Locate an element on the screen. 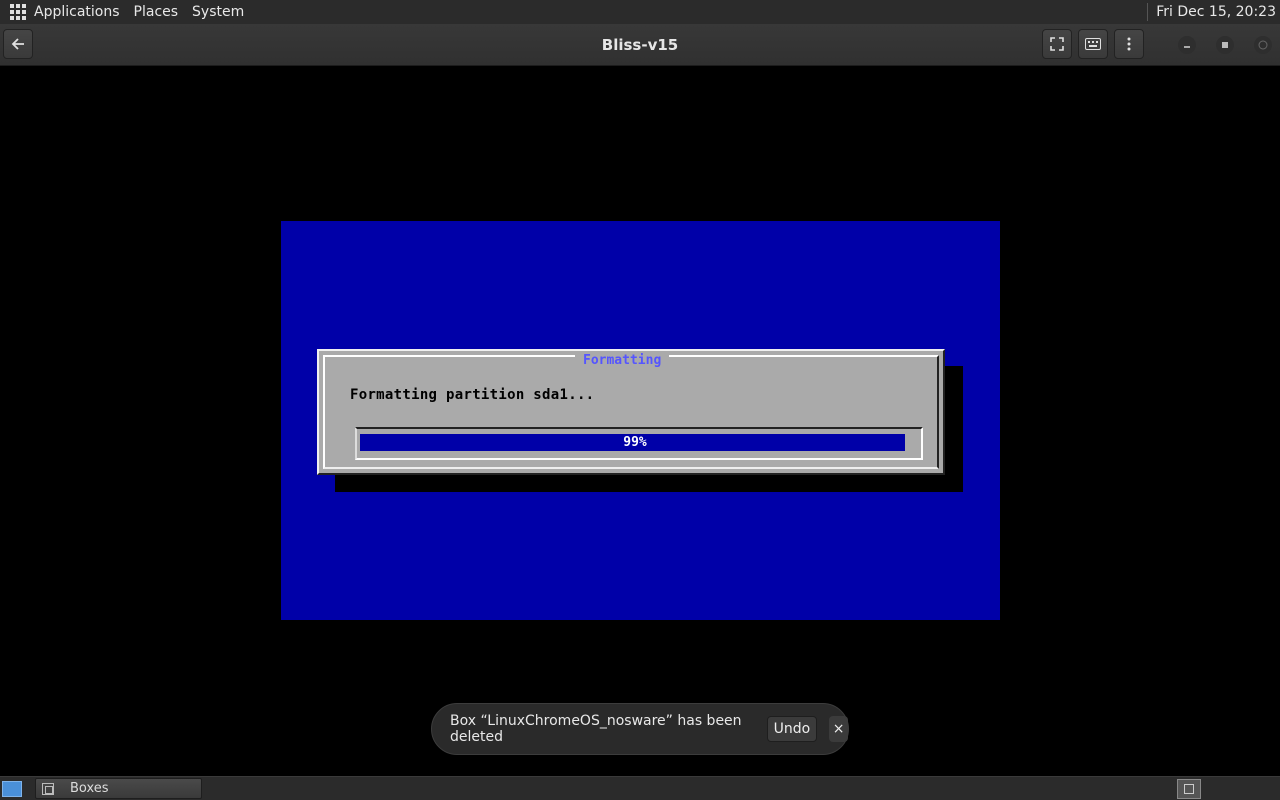 This screenshot has height=800, width=1280. close-icon: × is located at coordinates (838, 729).